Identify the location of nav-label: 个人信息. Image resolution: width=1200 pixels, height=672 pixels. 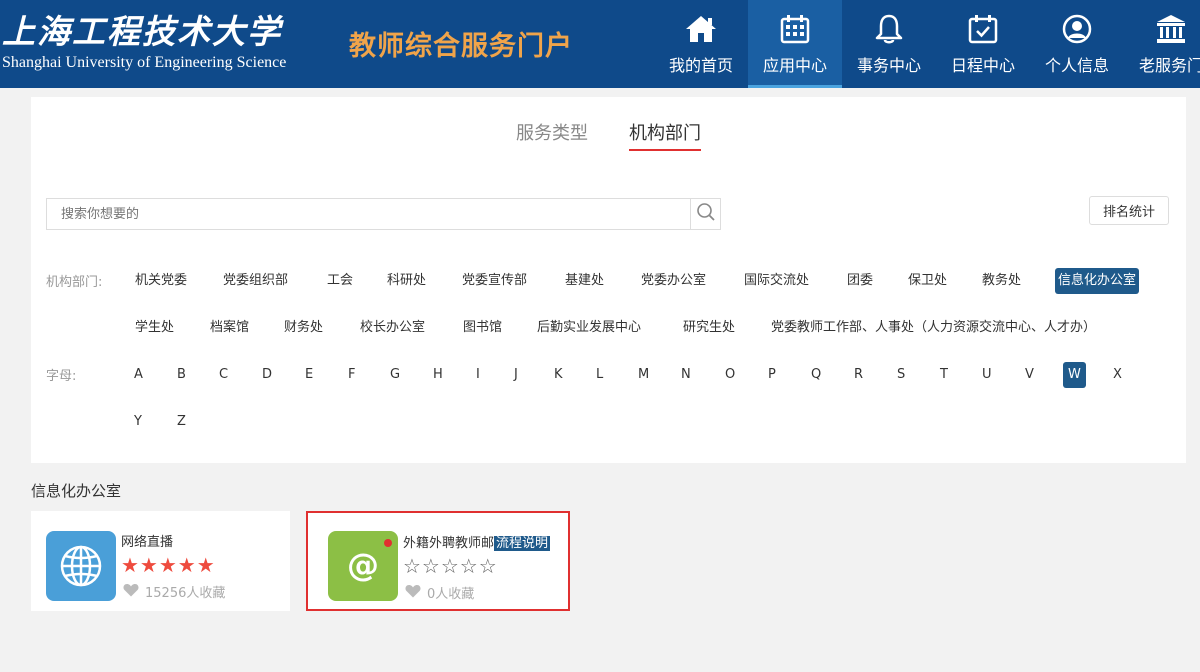
(1076, 65).